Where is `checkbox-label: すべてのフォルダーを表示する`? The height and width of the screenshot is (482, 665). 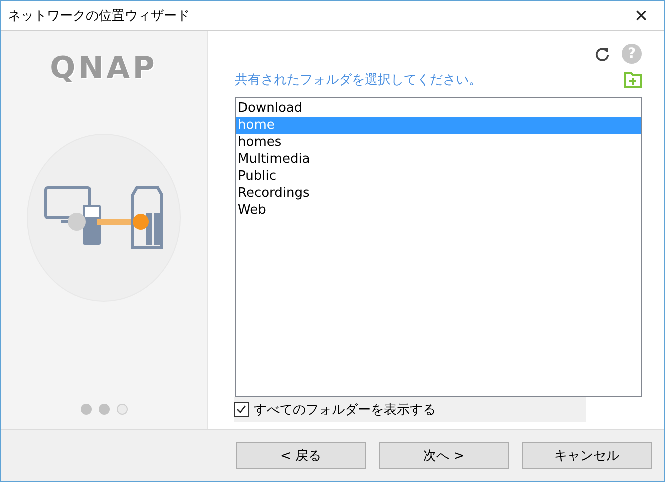
checkbox-label: すべてのフォルダーを表示する is located at coordinates (345, 410).